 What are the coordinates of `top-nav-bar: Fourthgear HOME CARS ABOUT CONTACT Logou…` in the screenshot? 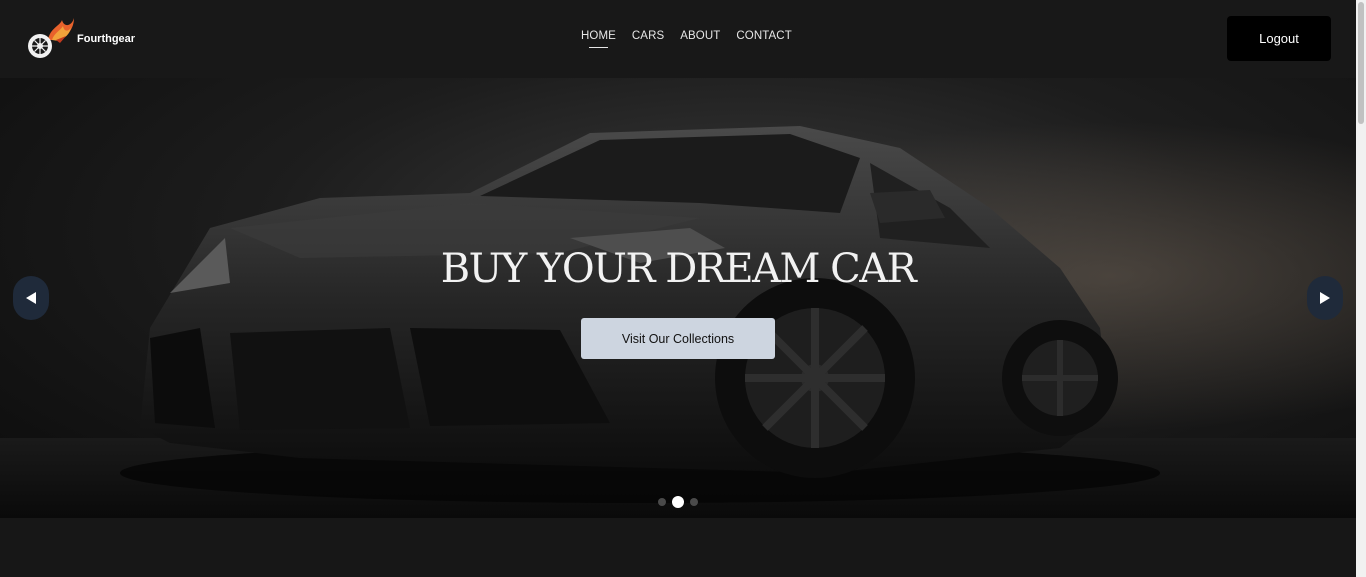 It's located at (678, 39).